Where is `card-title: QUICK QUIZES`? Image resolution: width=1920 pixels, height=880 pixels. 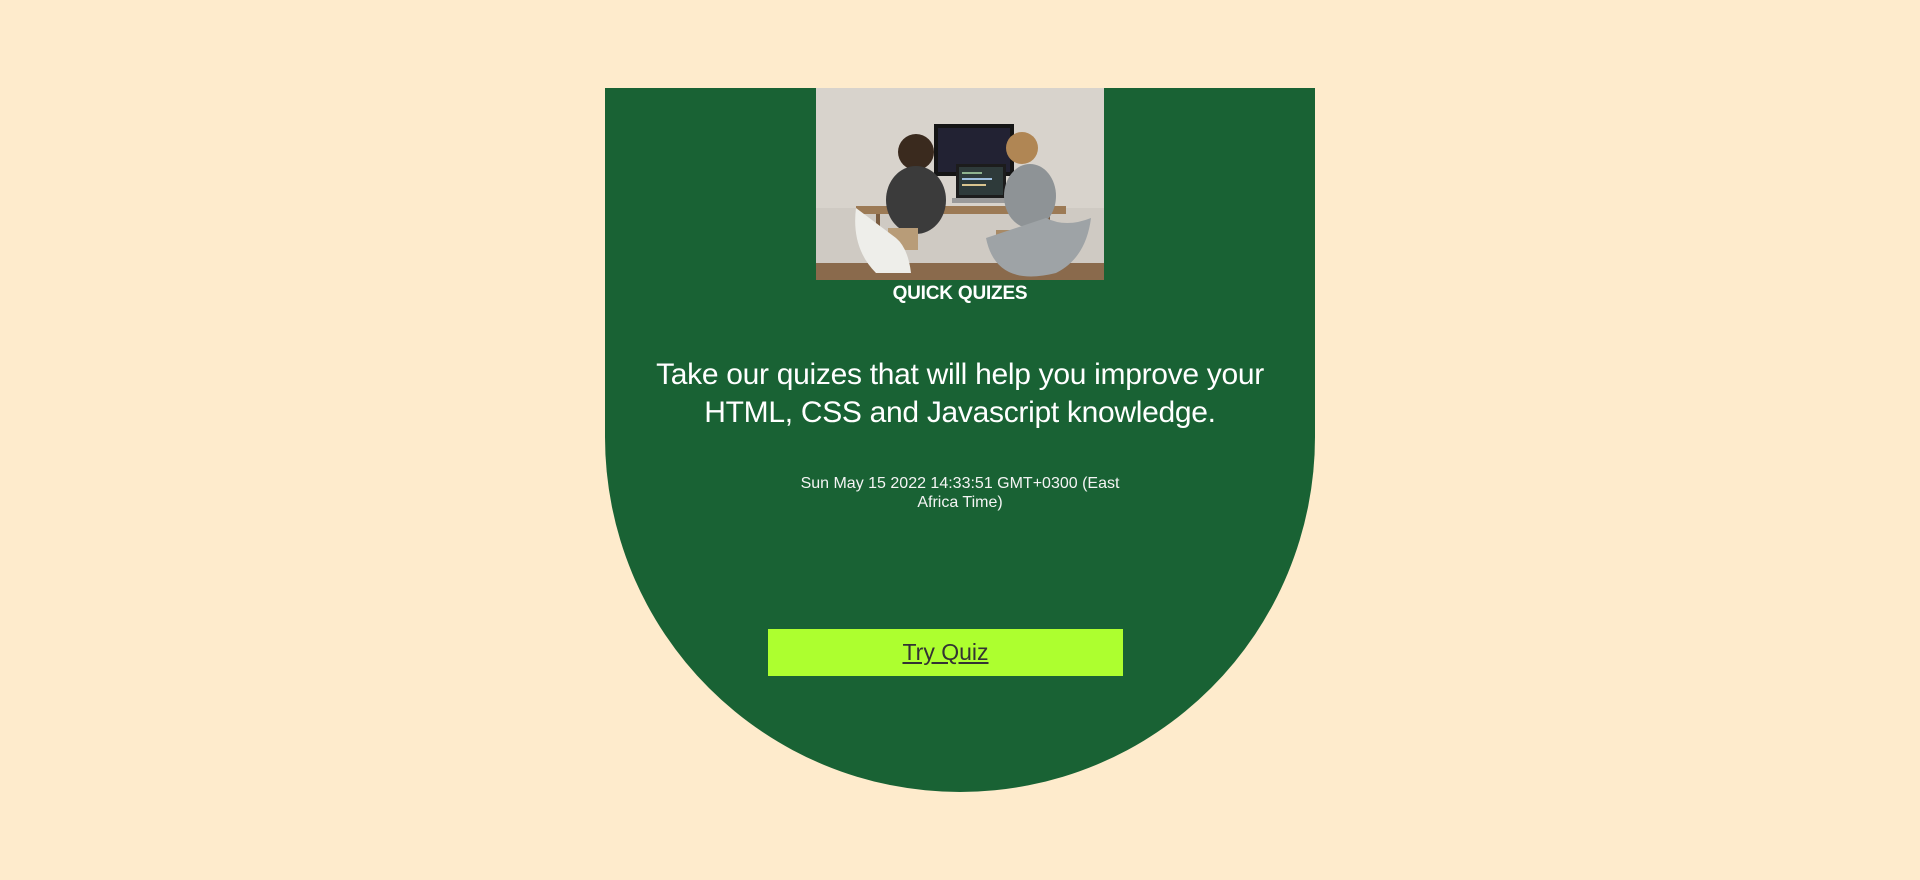 card-title: QUICK QUIZES is located at coordinates (960, 293).